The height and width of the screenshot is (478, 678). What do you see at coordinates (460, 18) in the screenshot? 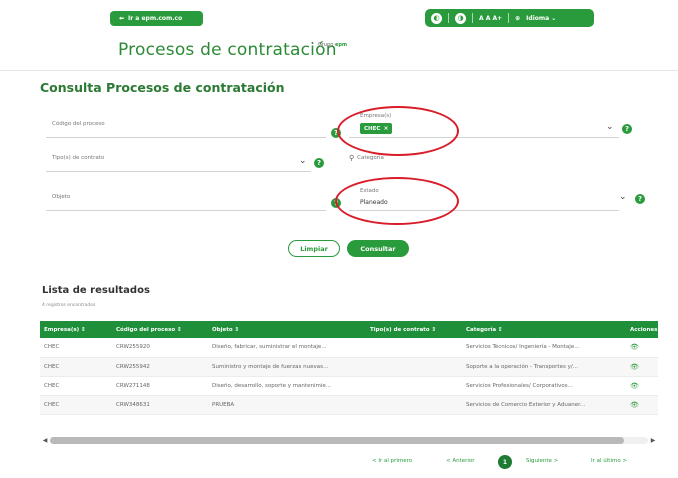
I see `dark-mode-icon: ◑` at bounding box center [460, 18].